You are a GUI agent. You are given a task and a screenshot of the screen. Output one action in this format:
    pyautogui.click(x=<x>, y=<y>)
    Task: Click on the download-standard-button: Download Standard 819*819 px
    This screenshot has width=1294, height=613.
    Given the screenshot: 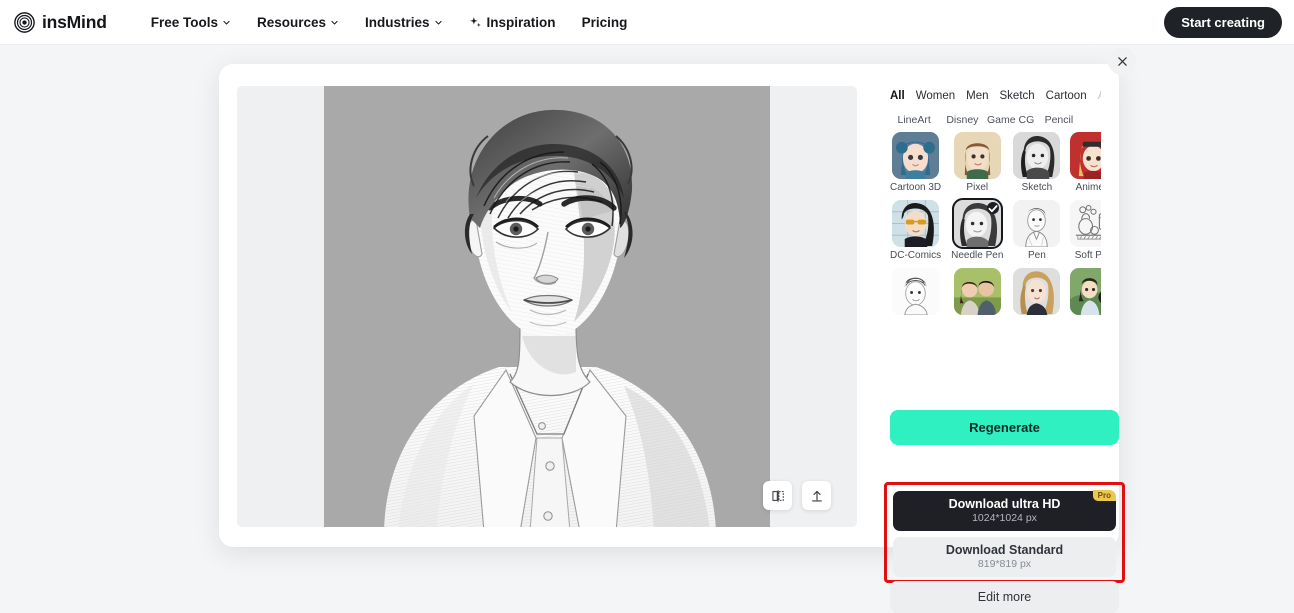 What is the action you would take?
    pyautogui.click(x=1004, y=557)
    